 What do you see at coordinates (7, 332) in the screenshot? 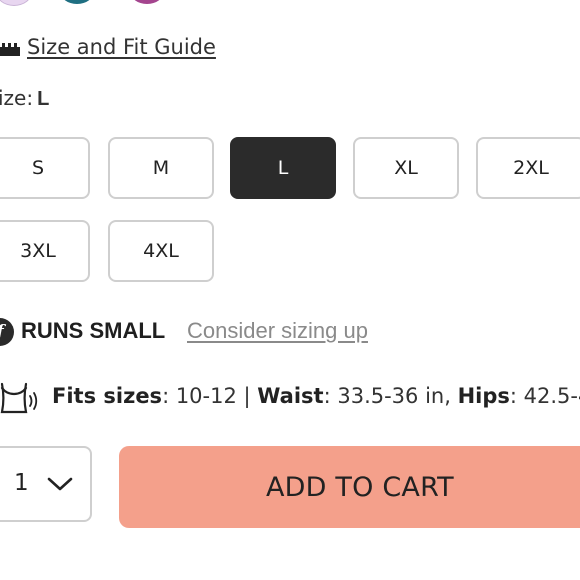
I see `fit-info-icon: f` at bounding box center [7, 332].